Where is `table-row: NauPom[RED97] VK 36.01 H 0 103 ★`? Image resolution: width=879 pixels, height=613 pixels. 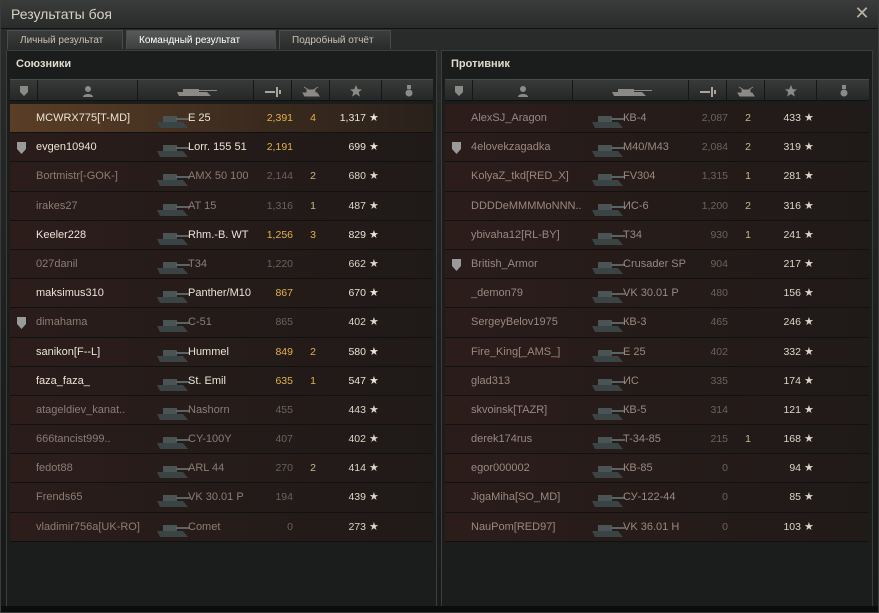
table-row: NauPom[RED97] VK 36.01 H 0 103 ★ is located at coordinates (657, 527).